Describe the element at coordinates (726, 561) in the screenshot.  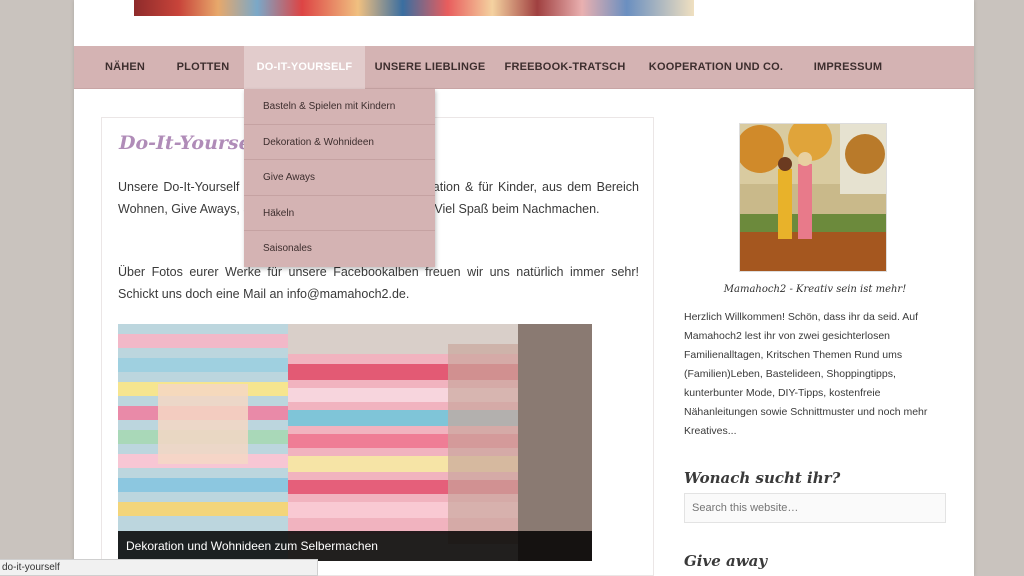
I see `giveaway-widget-title: Give away` at that location.